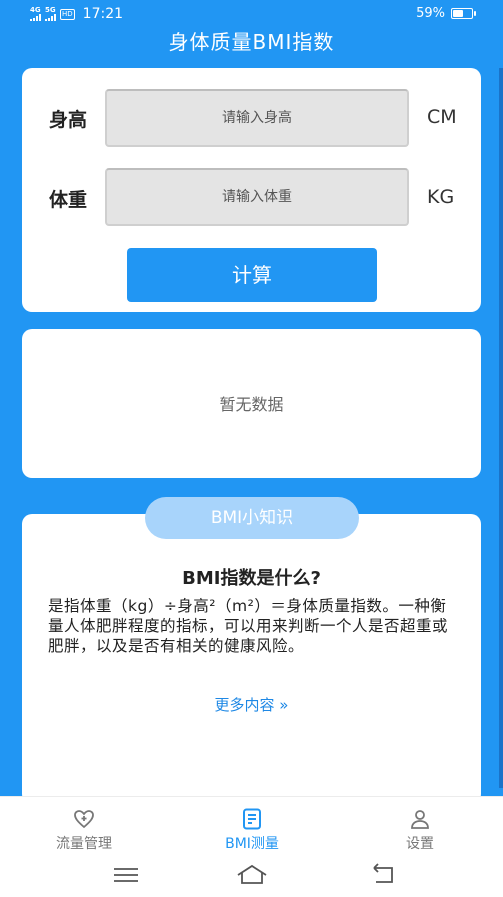  I want to click on document-icon, so click(252, 819).